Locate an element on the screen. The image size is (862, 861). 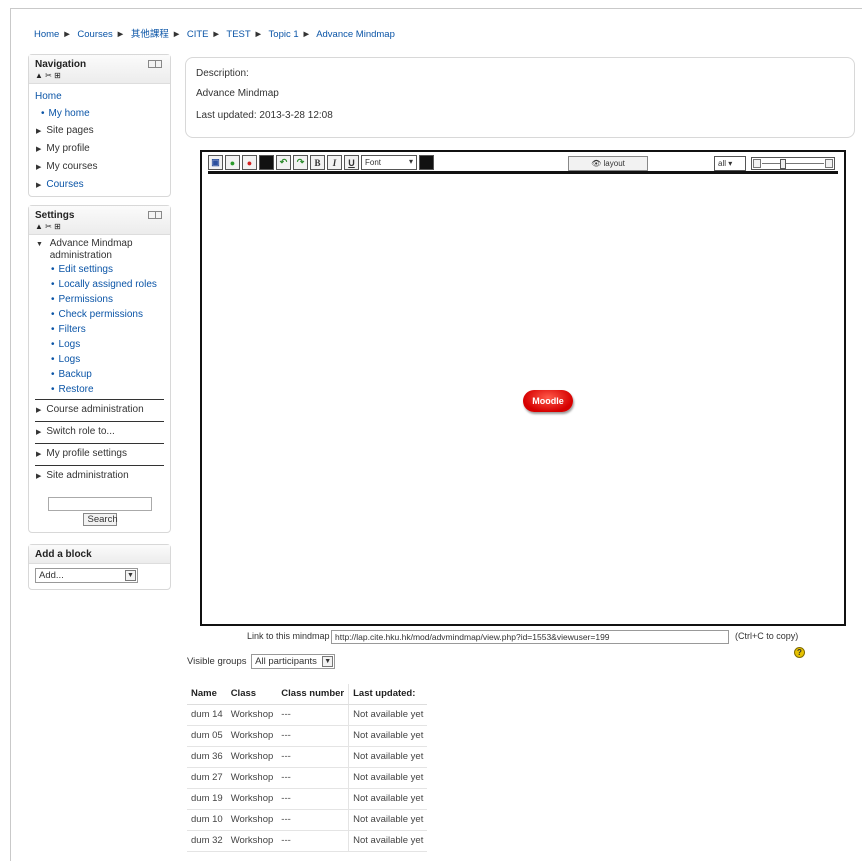
col-class-number: Class number is located at coordinates (313, 694).